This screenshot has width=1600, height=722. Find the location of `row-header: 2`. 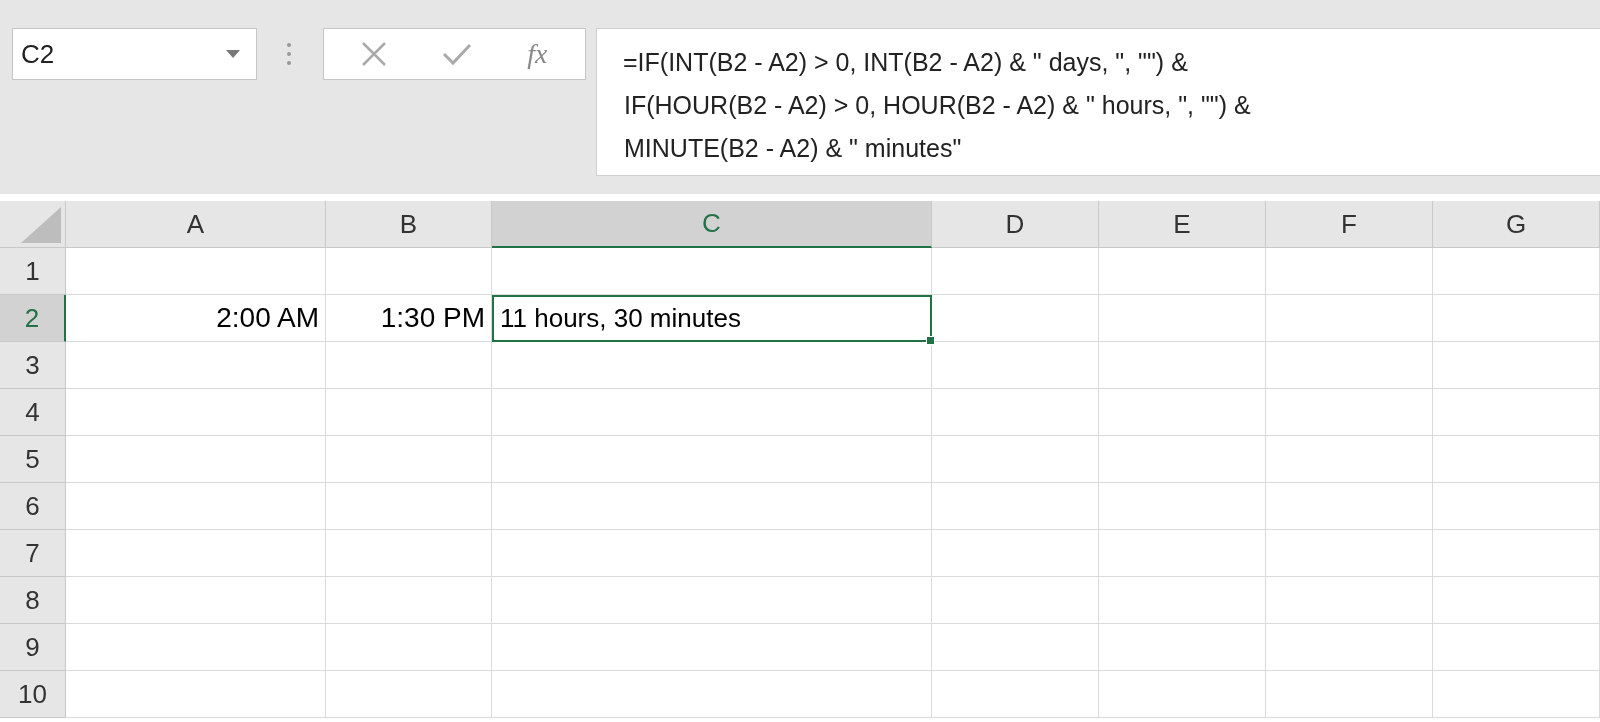

row-header: 2 is located at coordinates (33, 318).